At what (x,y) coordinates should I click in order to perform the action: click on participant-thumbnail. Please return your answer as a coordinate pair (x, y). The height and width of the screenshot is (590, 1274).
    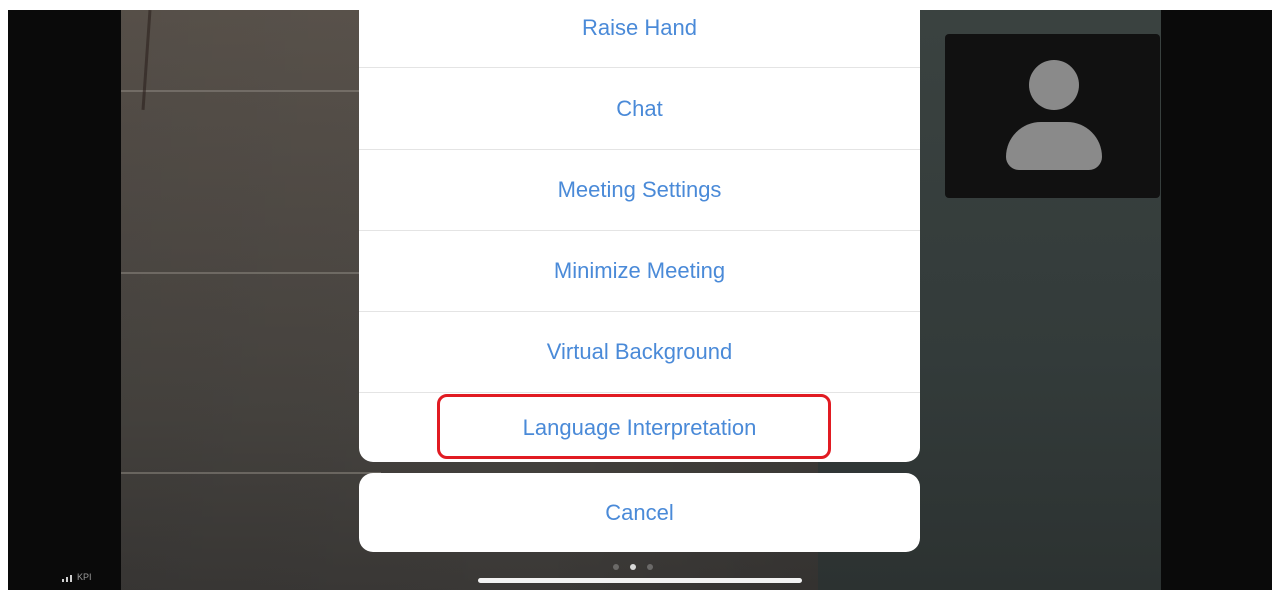
    Looking at the image, I should click on (1052, 116).